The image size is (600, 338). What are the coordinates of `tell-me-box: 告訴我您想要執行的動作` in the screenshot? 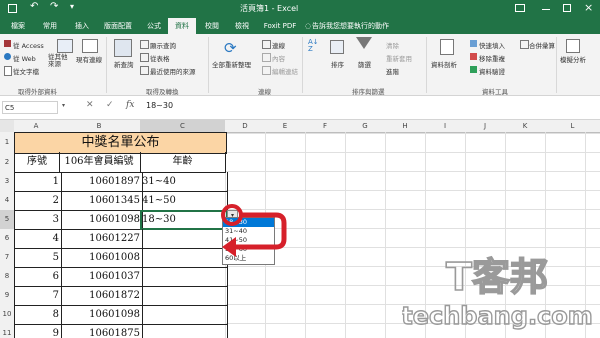 It's located at (367, 26).